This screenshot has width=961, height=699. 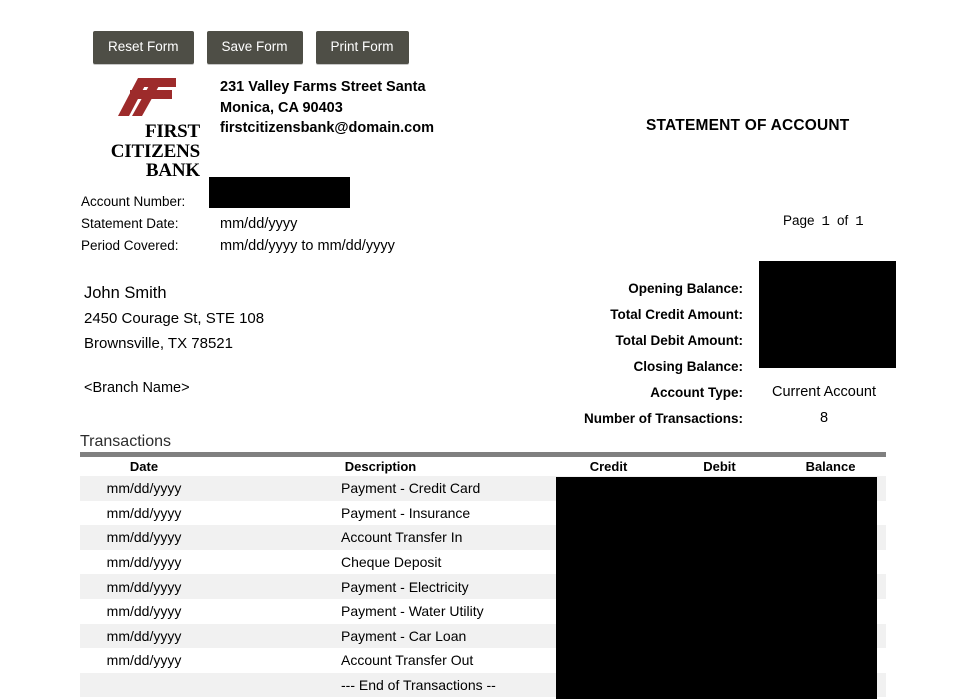 I want to click on period-covered-label: Period Covered:, so click(x=130, y=245).